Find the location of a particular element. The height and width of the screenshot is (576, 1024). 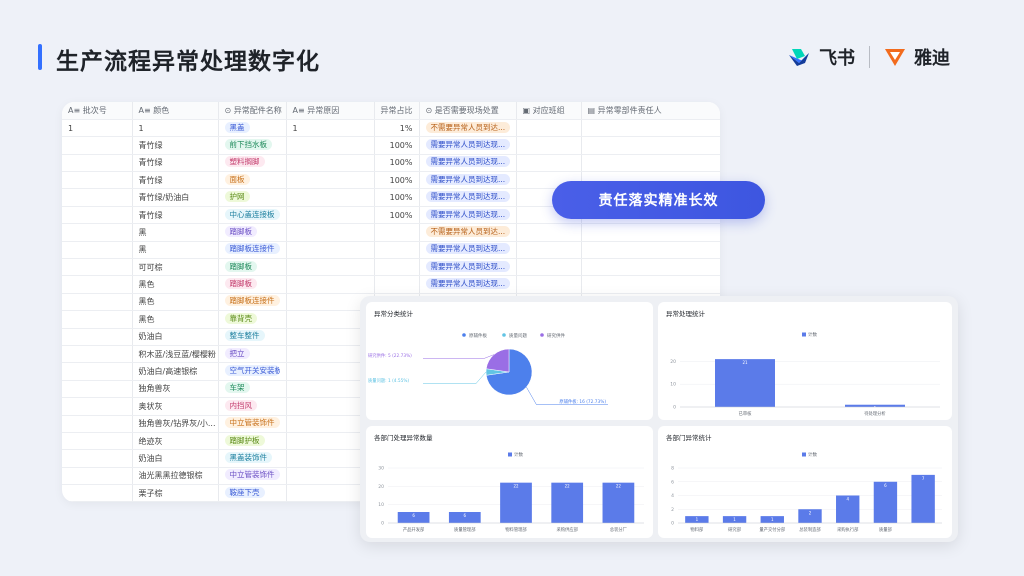

cell-part: 面板 is located at coordinates (252, 180).